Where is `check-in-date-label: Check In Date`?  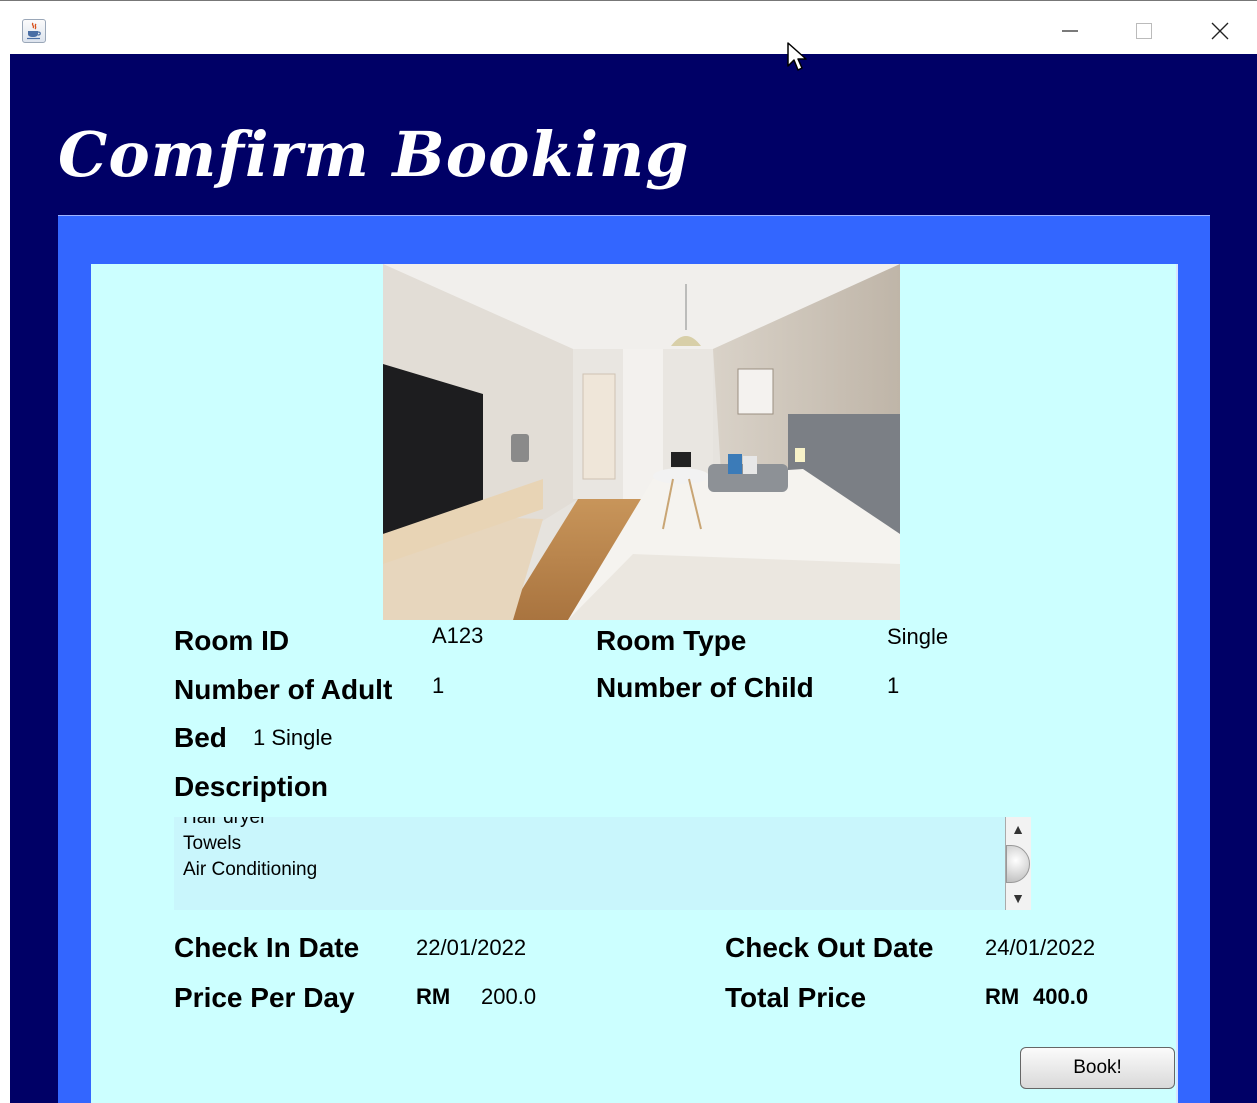 check-in-date-label: Check In Date is located at coordinates (267, 947).